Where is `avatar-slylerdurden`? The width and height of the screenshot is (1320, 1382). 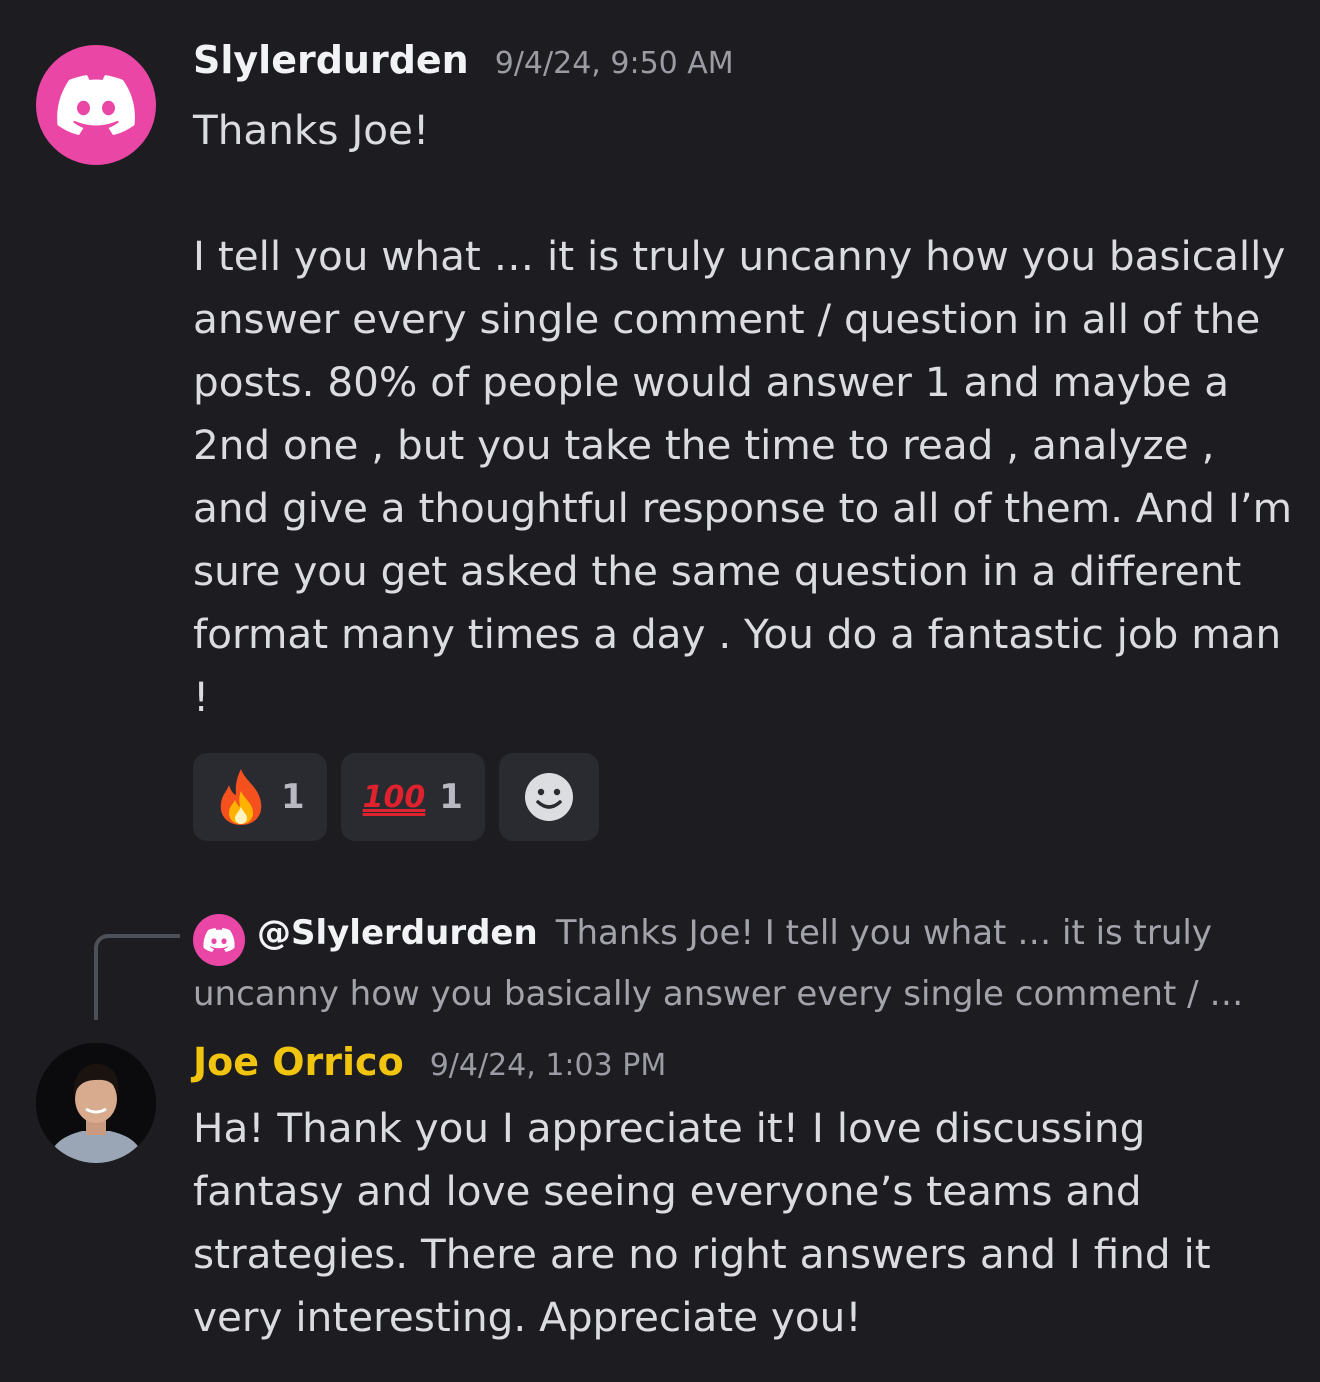
avatar-slylerdurden is located at coordinates (96, 105).